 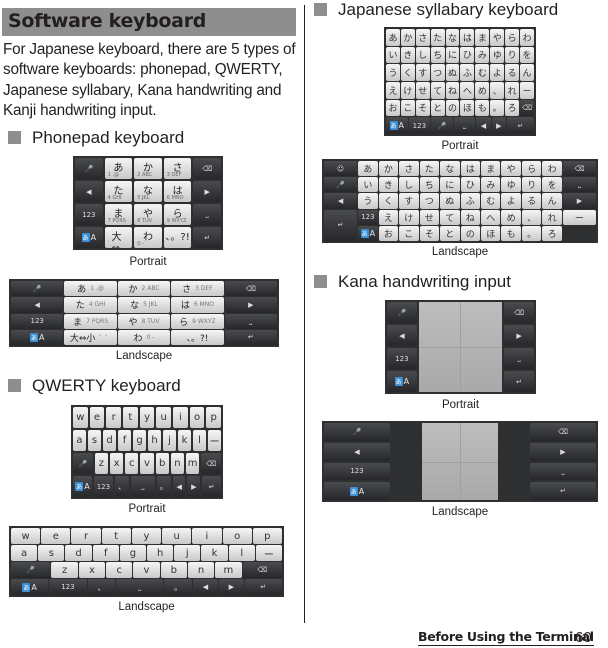 I want to click on kana-key: ね, so click(x=452, y=90).